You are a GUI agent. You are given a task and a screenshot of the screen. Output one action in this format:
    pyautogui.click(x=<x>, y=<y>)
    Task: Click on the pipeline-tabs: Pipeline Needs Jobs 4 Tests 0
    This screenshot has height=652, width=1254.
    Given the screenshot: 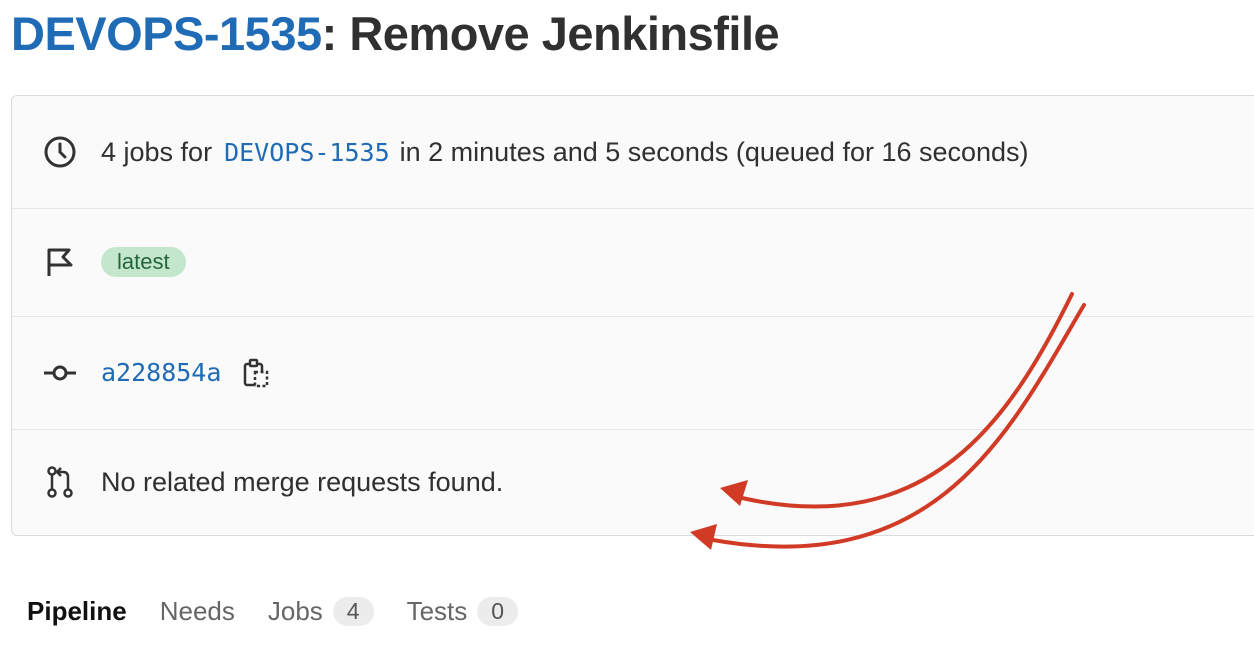 What is the action you would take?
    pyautogui.click(x=289, y=611)
    